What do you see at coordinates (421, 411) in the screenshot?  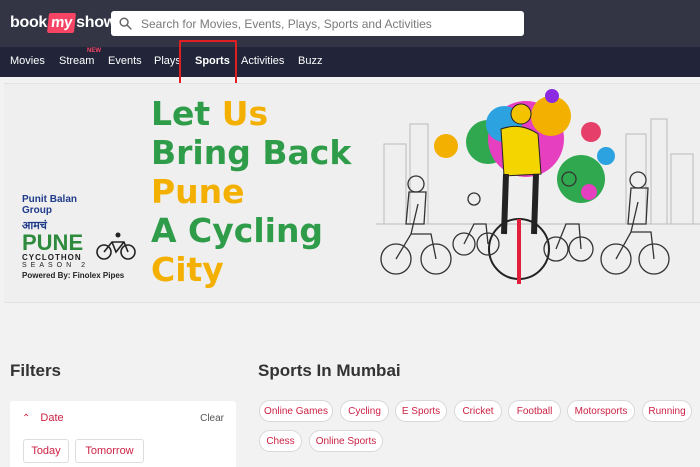 I see `category-chip: E Sports` at bounding box center [421, 411].